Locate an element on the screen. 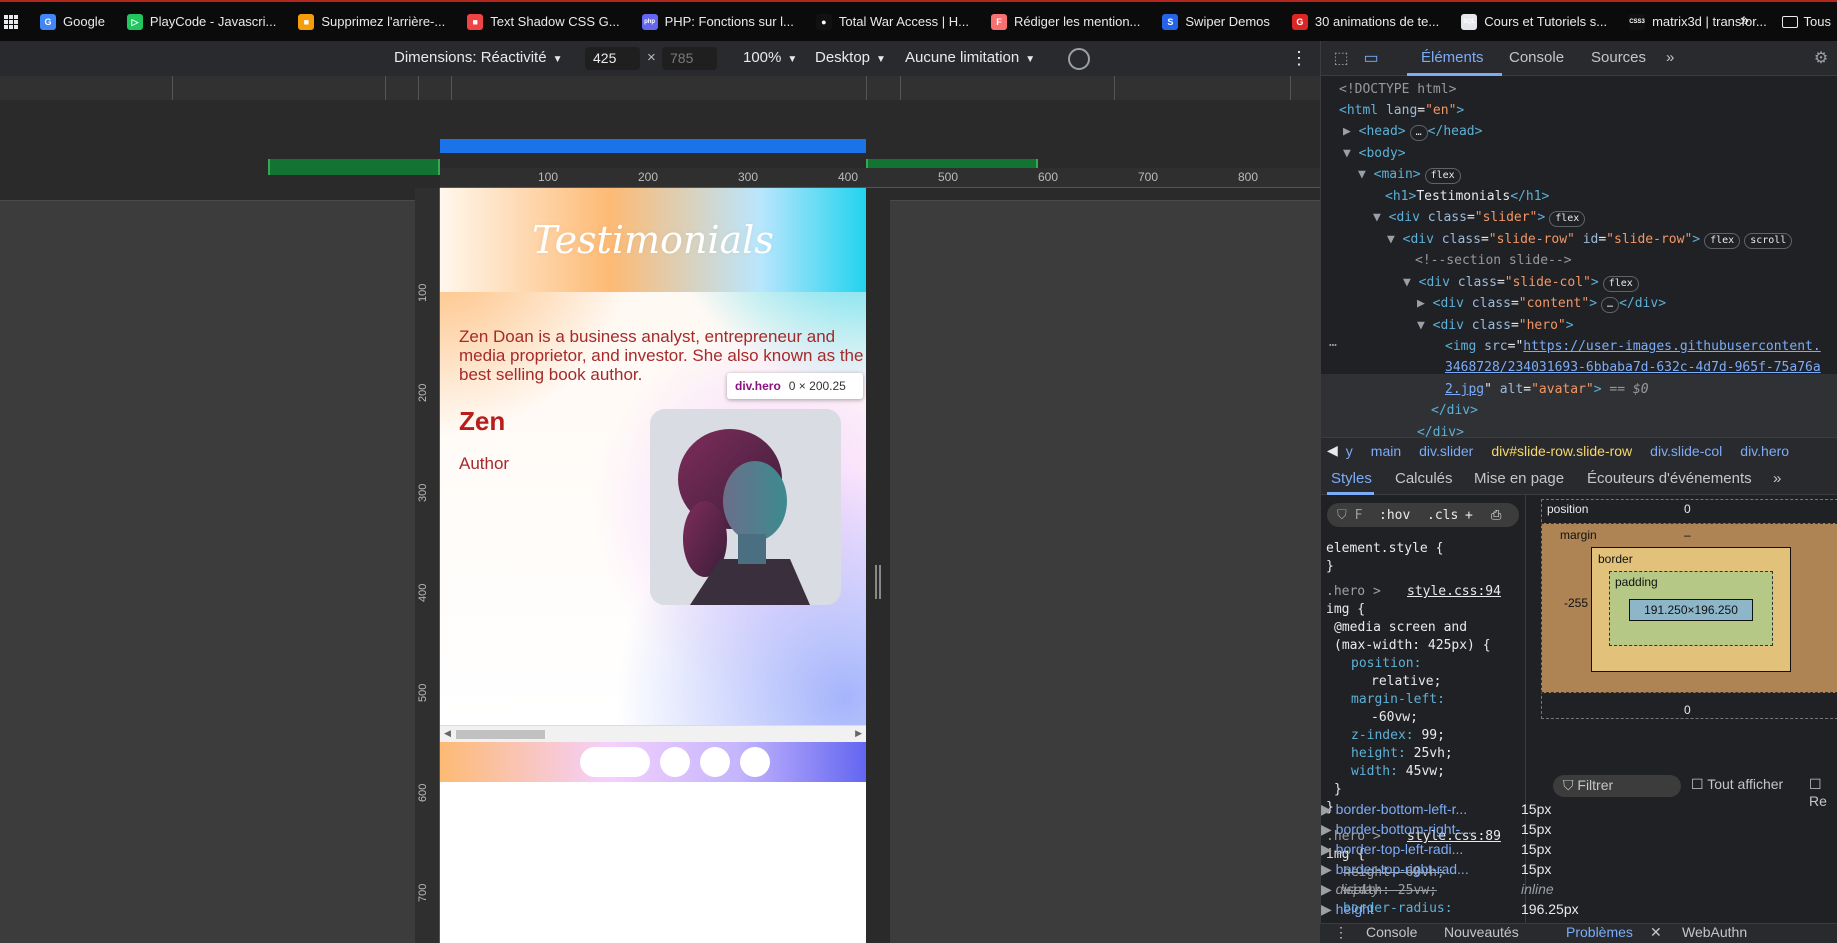 The image size is (1837, 943). css-value: -60vw; is located at coordinates (1394, 718).